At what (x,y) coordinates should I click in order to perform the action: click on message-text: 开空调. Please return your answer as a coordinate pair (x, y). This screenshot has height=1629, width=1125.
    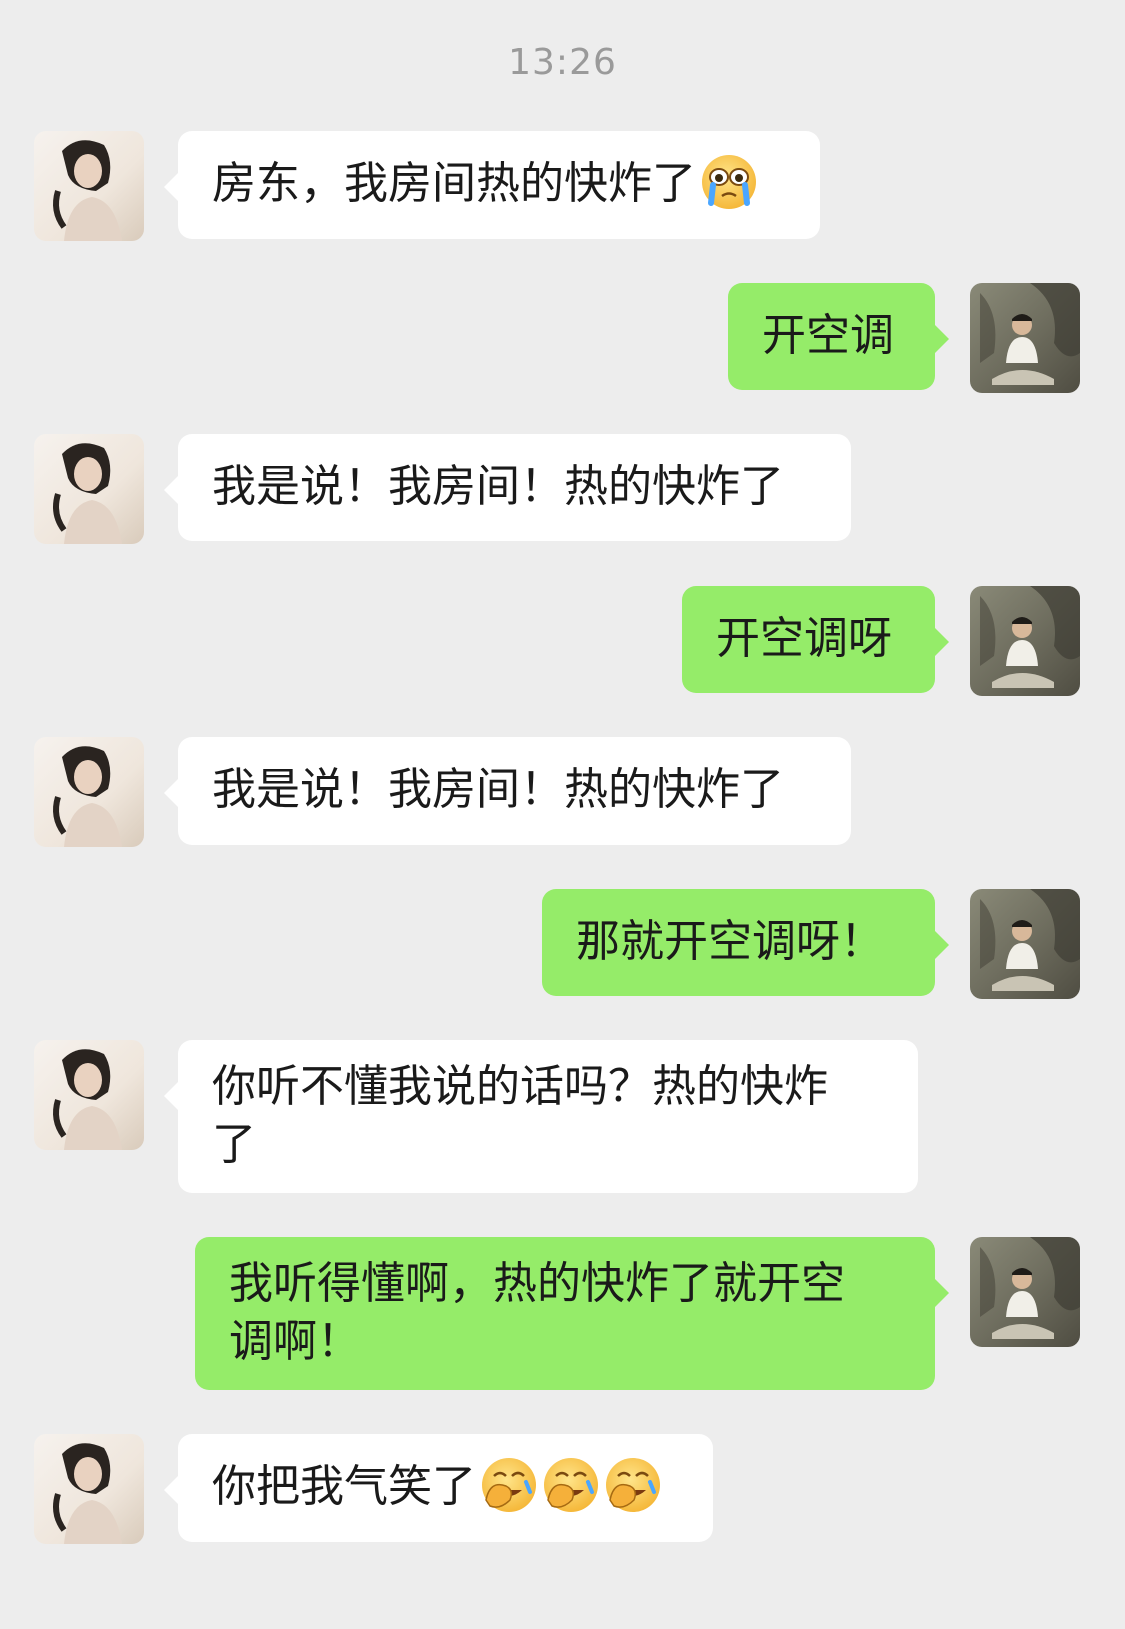
    Looking at the image, I should click on (828, 335).